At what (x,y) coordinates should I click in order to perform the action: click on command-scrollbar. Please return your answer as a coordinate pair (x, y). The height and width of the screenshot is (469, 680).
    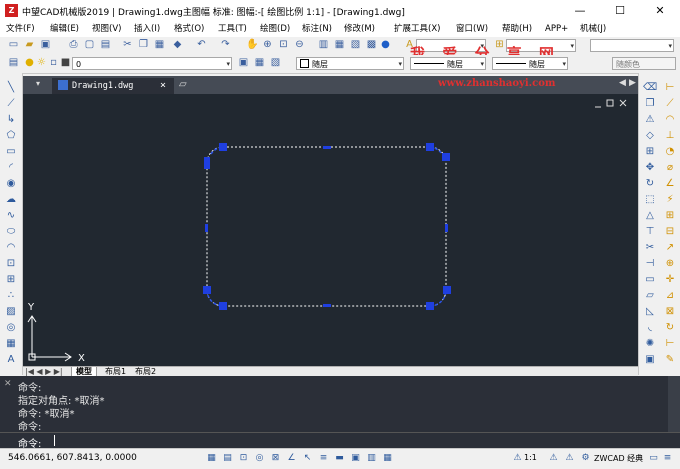
    Looking at the image, I should click on (674, 404).